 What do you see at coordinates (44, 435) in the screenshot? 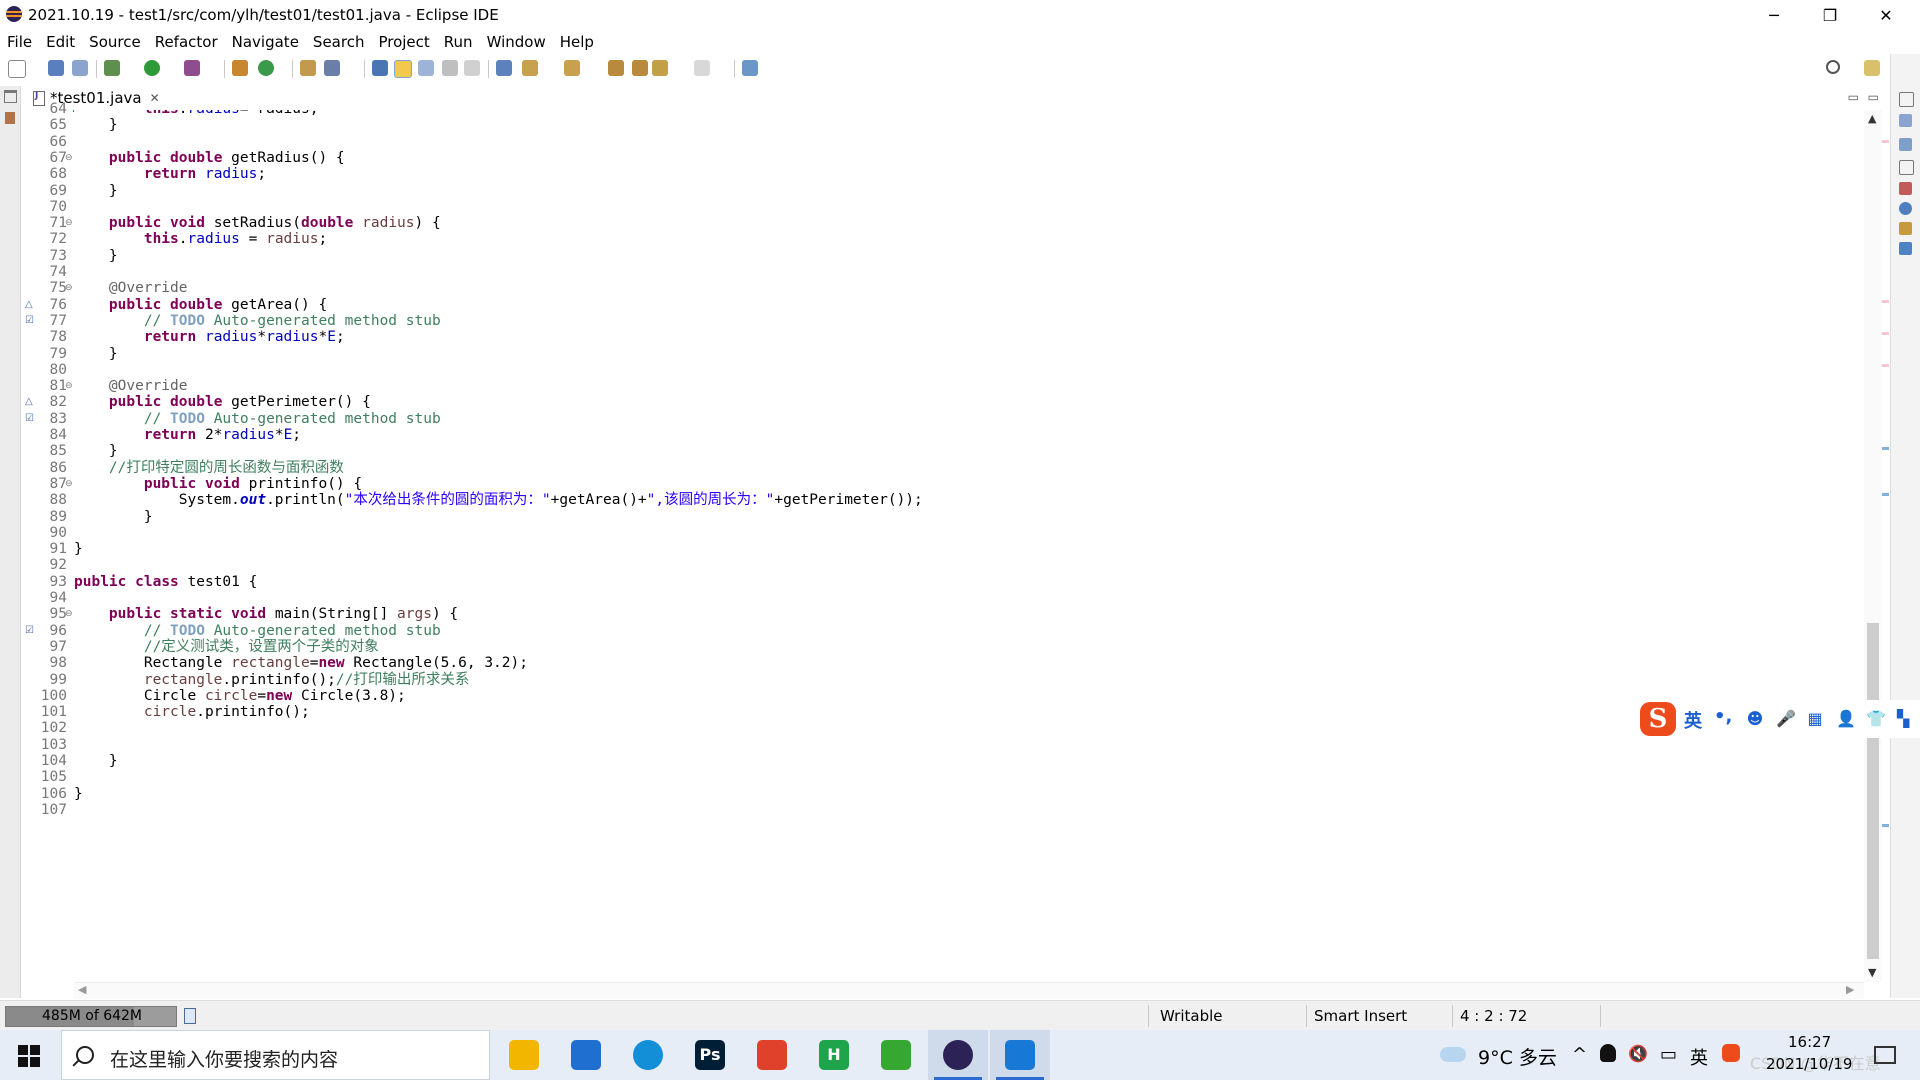
I see `line-number: 84` at bounding box center [44, 435].